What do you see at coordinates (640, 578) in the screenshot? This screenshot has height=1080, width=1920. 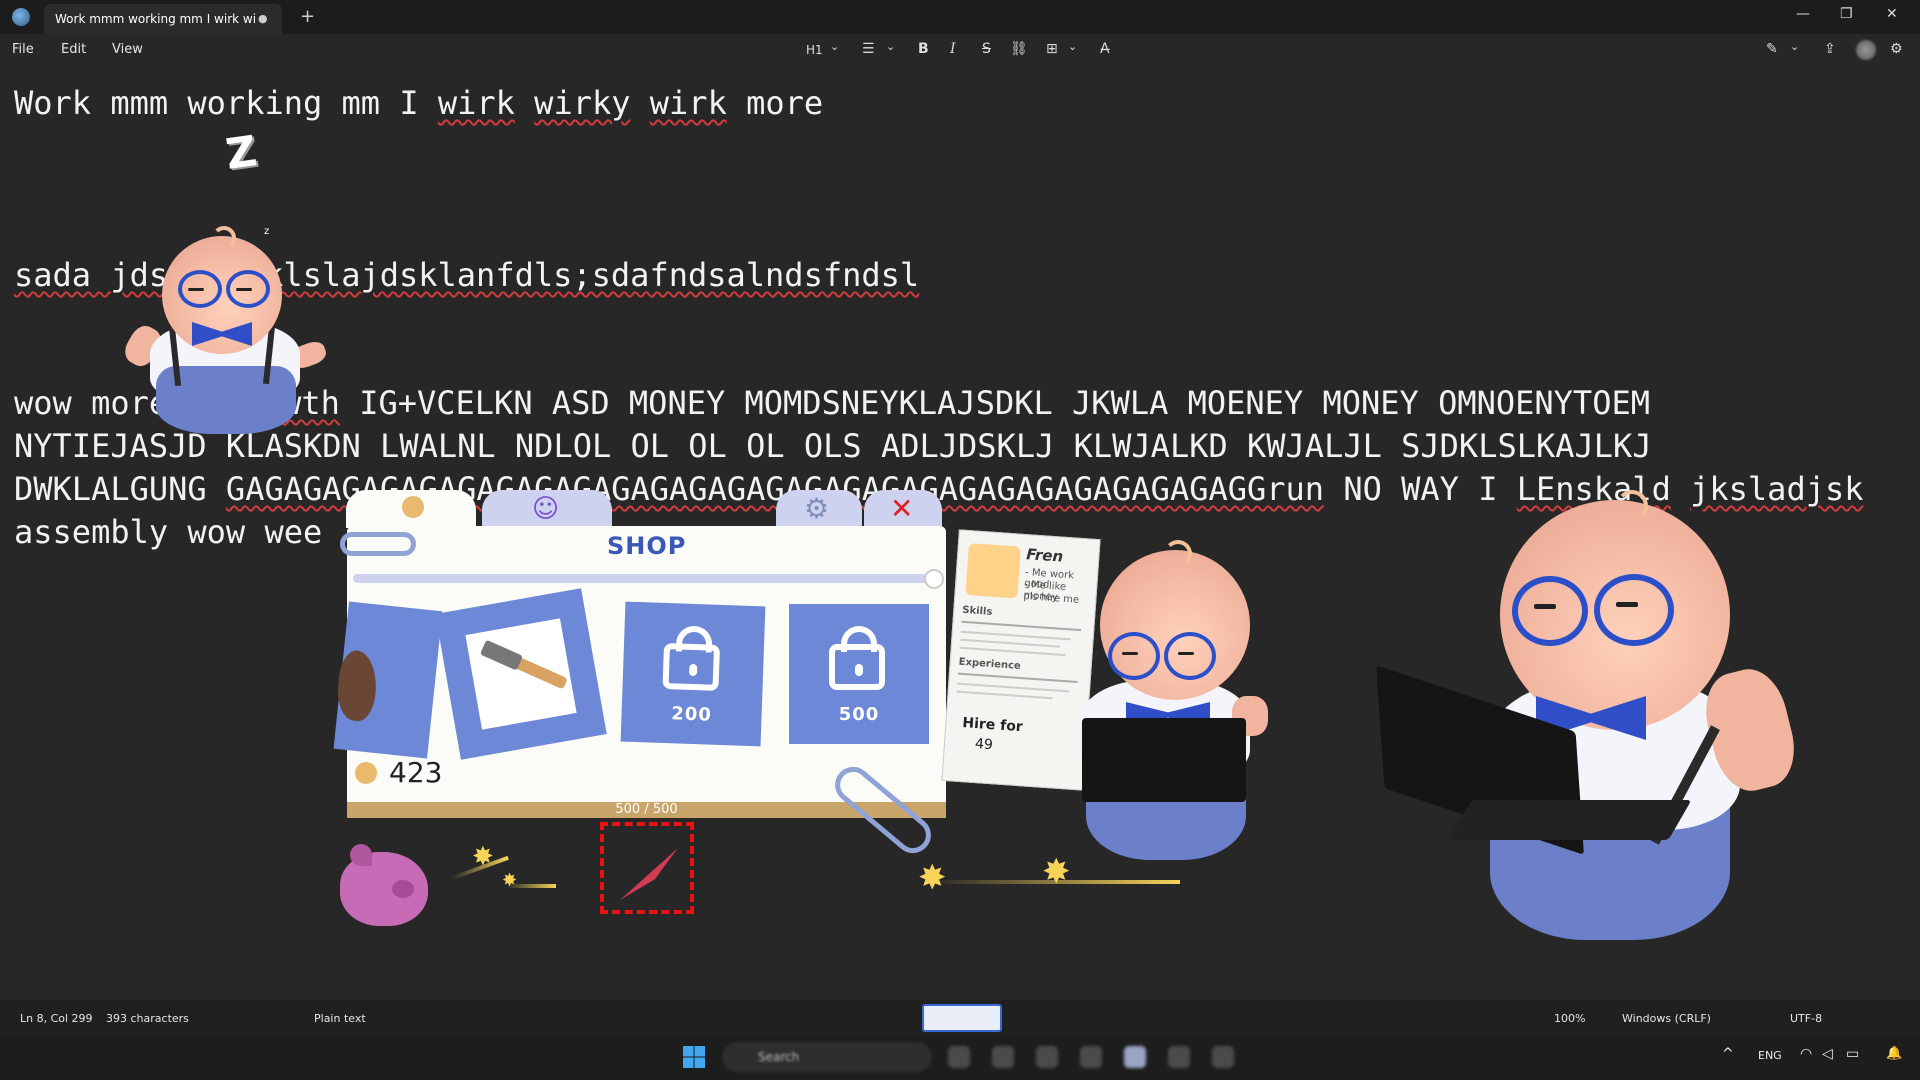 I see `shop-scroll-track` at bounding box center [640, 578].